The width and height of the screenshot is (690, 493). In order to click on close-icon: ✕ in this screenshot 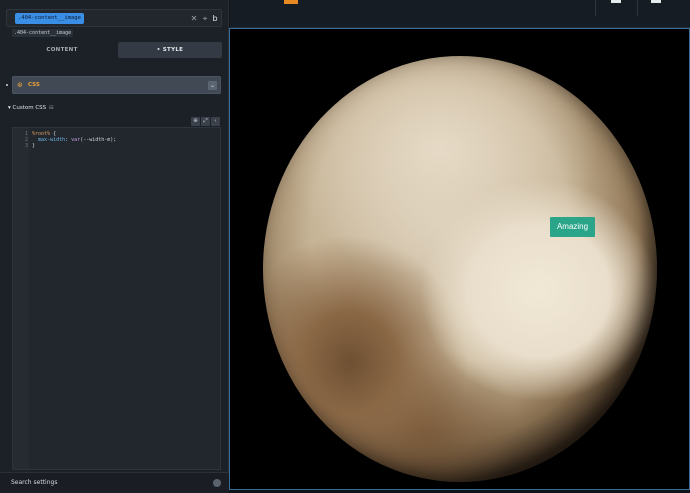, I will do `click(194, 18)`.